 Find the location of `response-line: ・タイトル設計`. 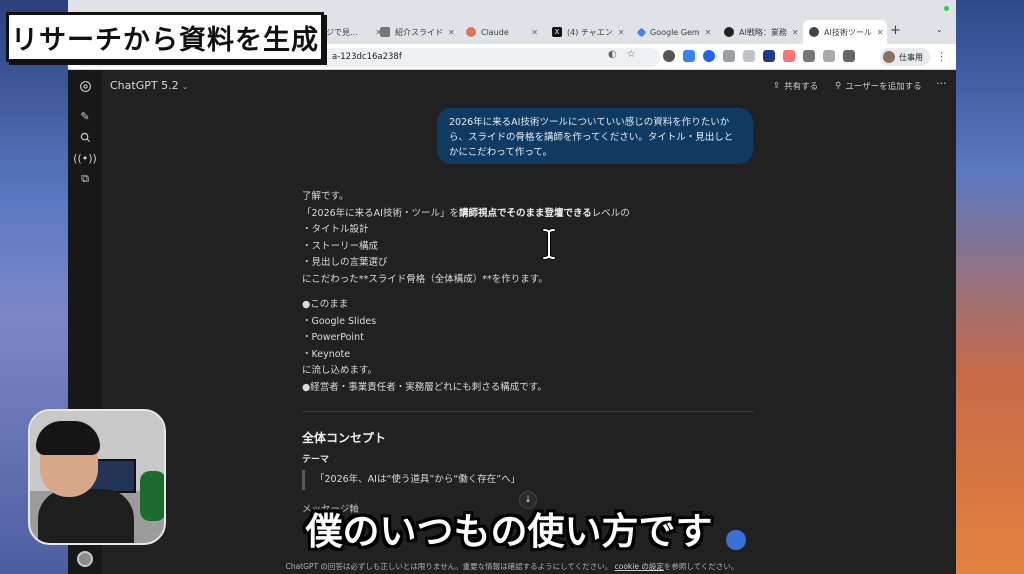

response-line: ・タイトル設計 is located at coordinates (335, 229).